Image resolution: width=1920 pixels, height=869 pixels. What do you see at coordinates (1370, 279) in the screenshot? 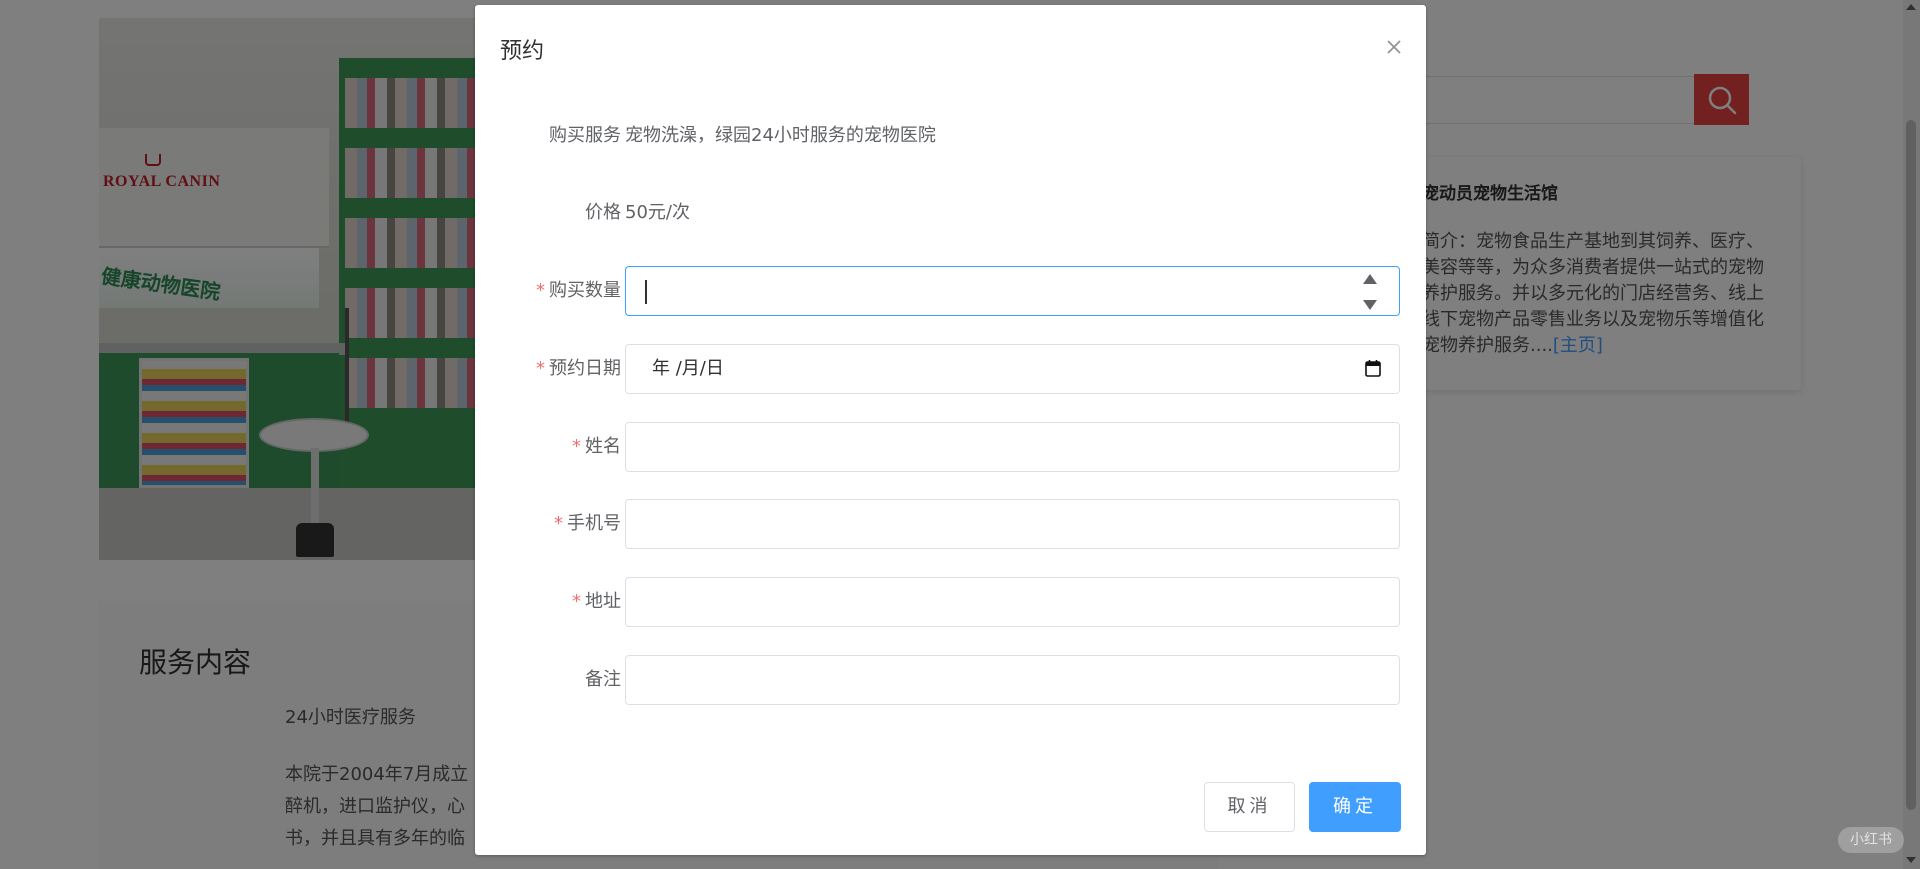
I see `increment-arrow-icon` at bounding box center [1370, 279].